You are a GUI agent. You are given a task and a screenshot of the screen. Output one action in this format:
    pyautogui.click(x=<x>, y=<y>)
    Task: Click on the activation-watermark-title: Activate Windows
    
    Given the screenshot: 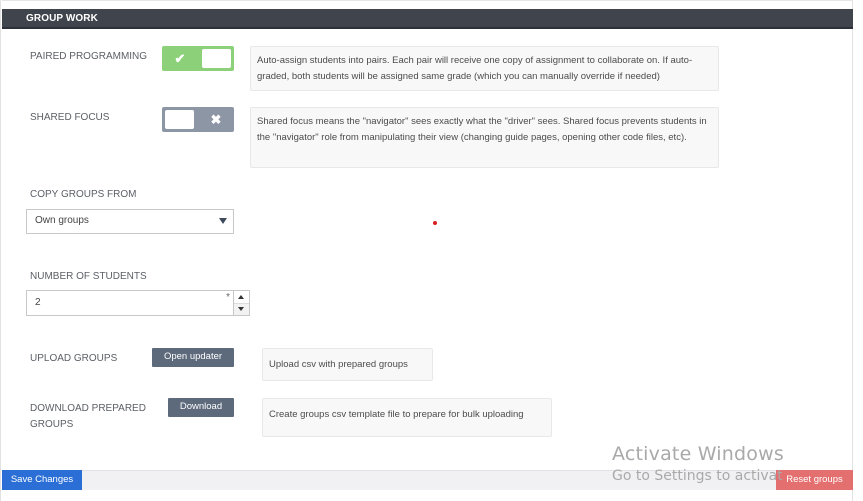 What is the action you would take?
    pyautogui.click(x=698, y=454)
    